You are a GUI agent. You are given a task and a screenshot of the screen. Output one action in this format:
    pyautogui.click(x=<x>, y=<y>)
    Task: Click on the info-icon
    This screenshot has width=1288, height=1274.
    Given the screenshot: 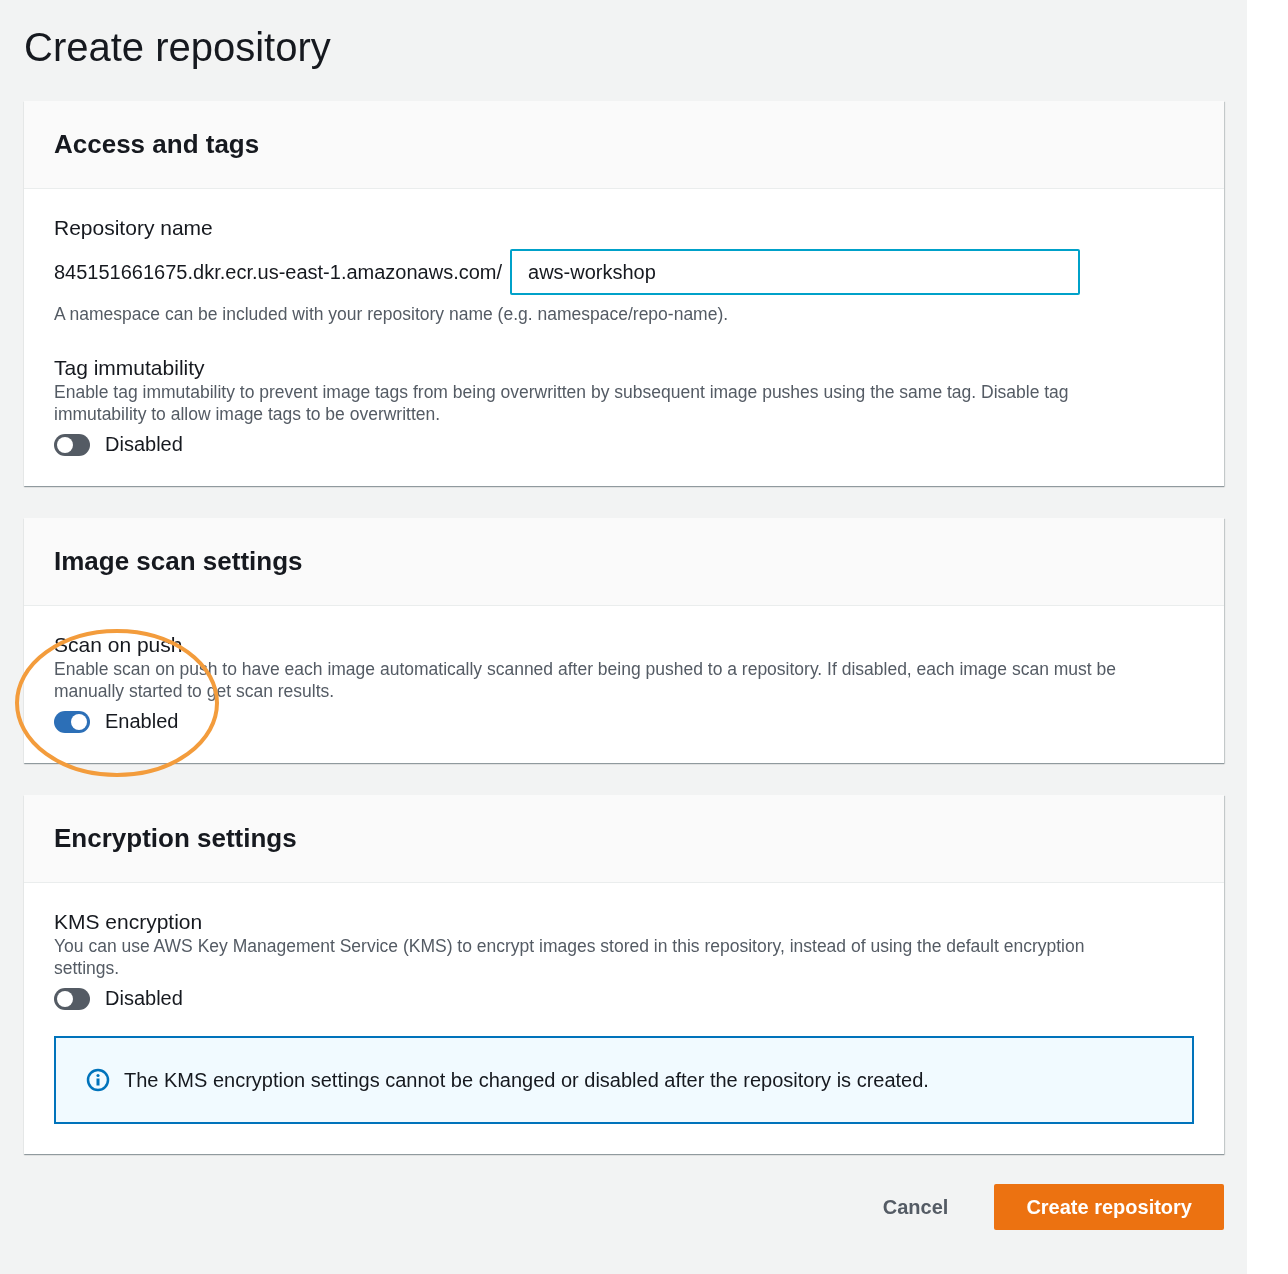 What is the action you would take?
    pyautogui.click(x=98, y=1080)
    